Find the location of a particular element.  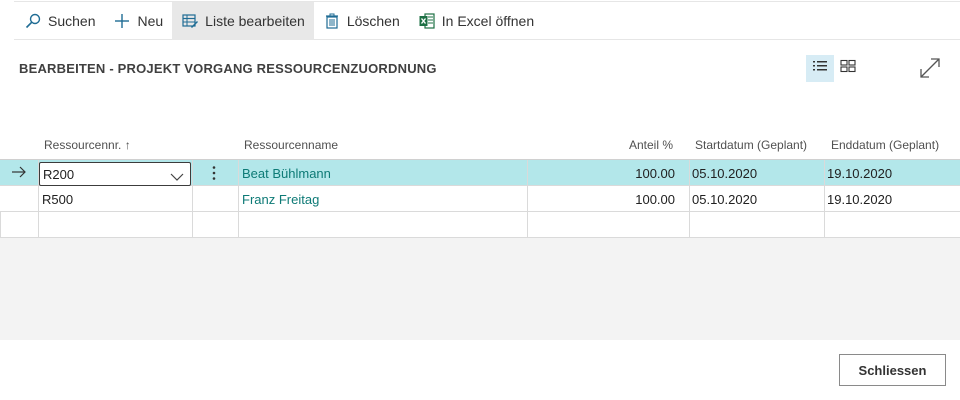

excel-icon is located at coordinates (427, 21).